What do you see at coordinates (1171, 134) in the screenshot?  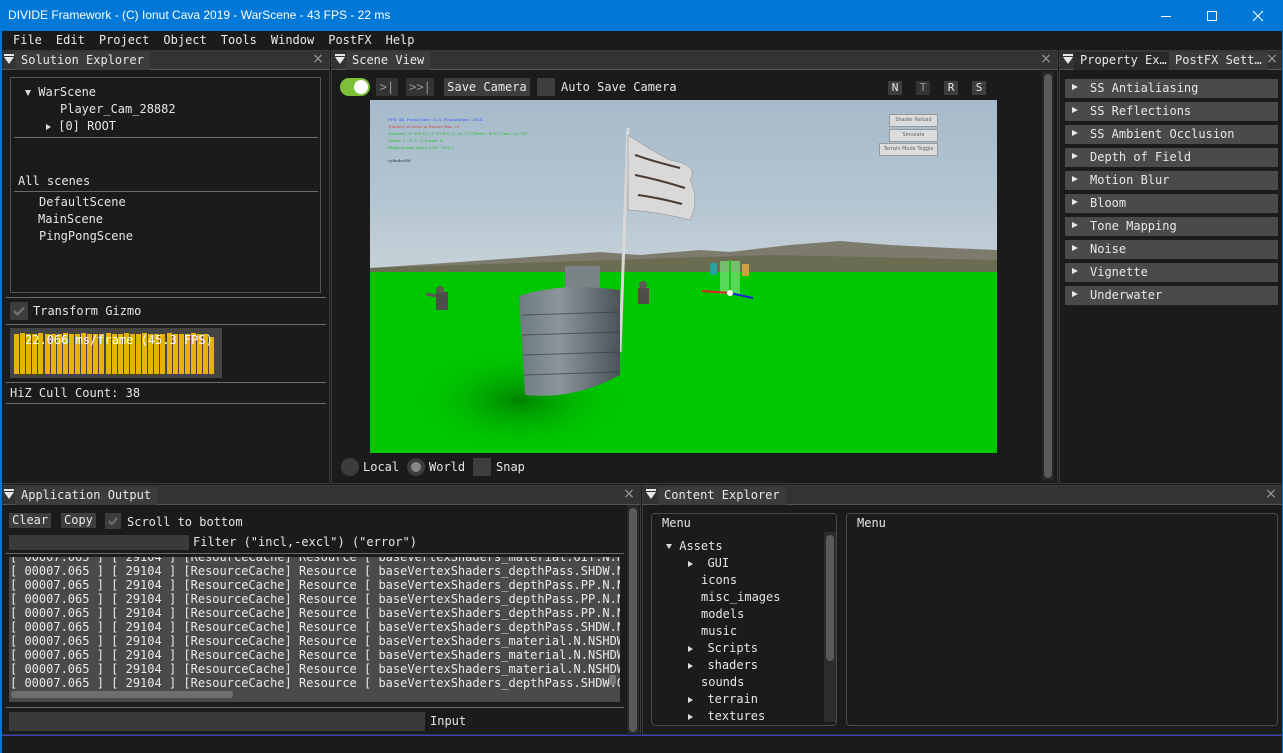 I see `postfx-item-ss-ambient-occlusion: SS Ambient Occlusion` at bounding box center [1171, 134].